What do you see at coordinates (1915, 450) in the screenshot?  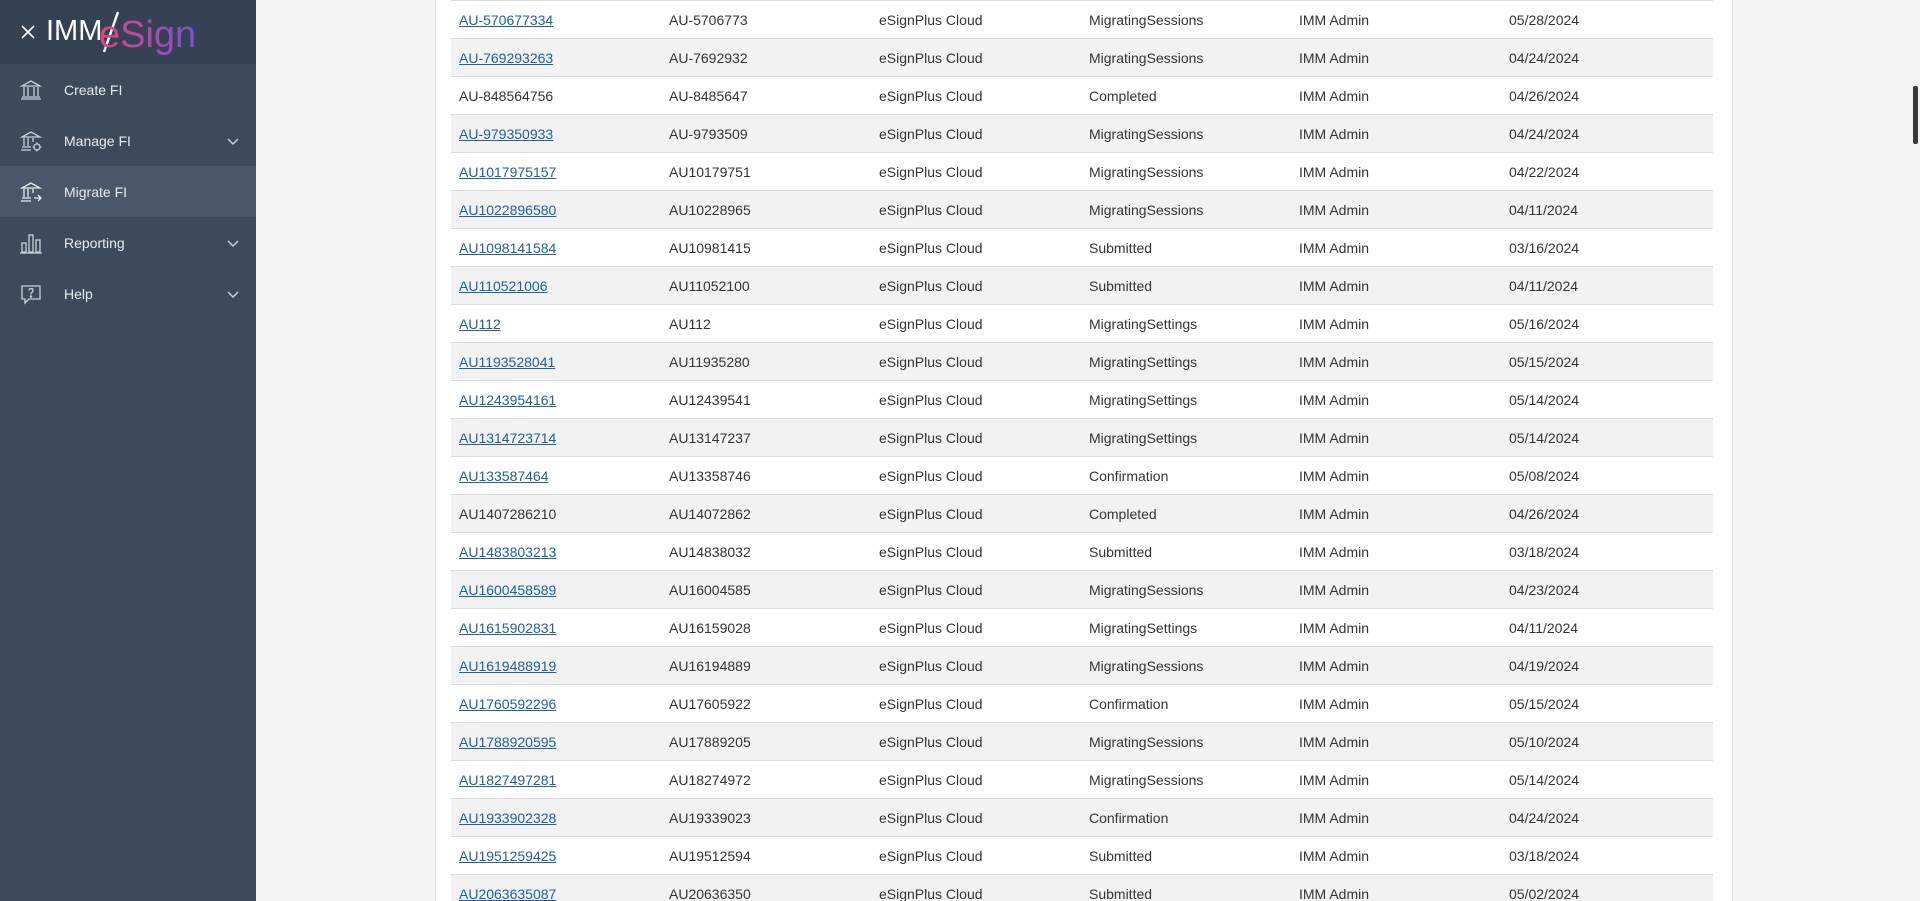 I see `page-scrollbar` at bounding box center [1915, 450].